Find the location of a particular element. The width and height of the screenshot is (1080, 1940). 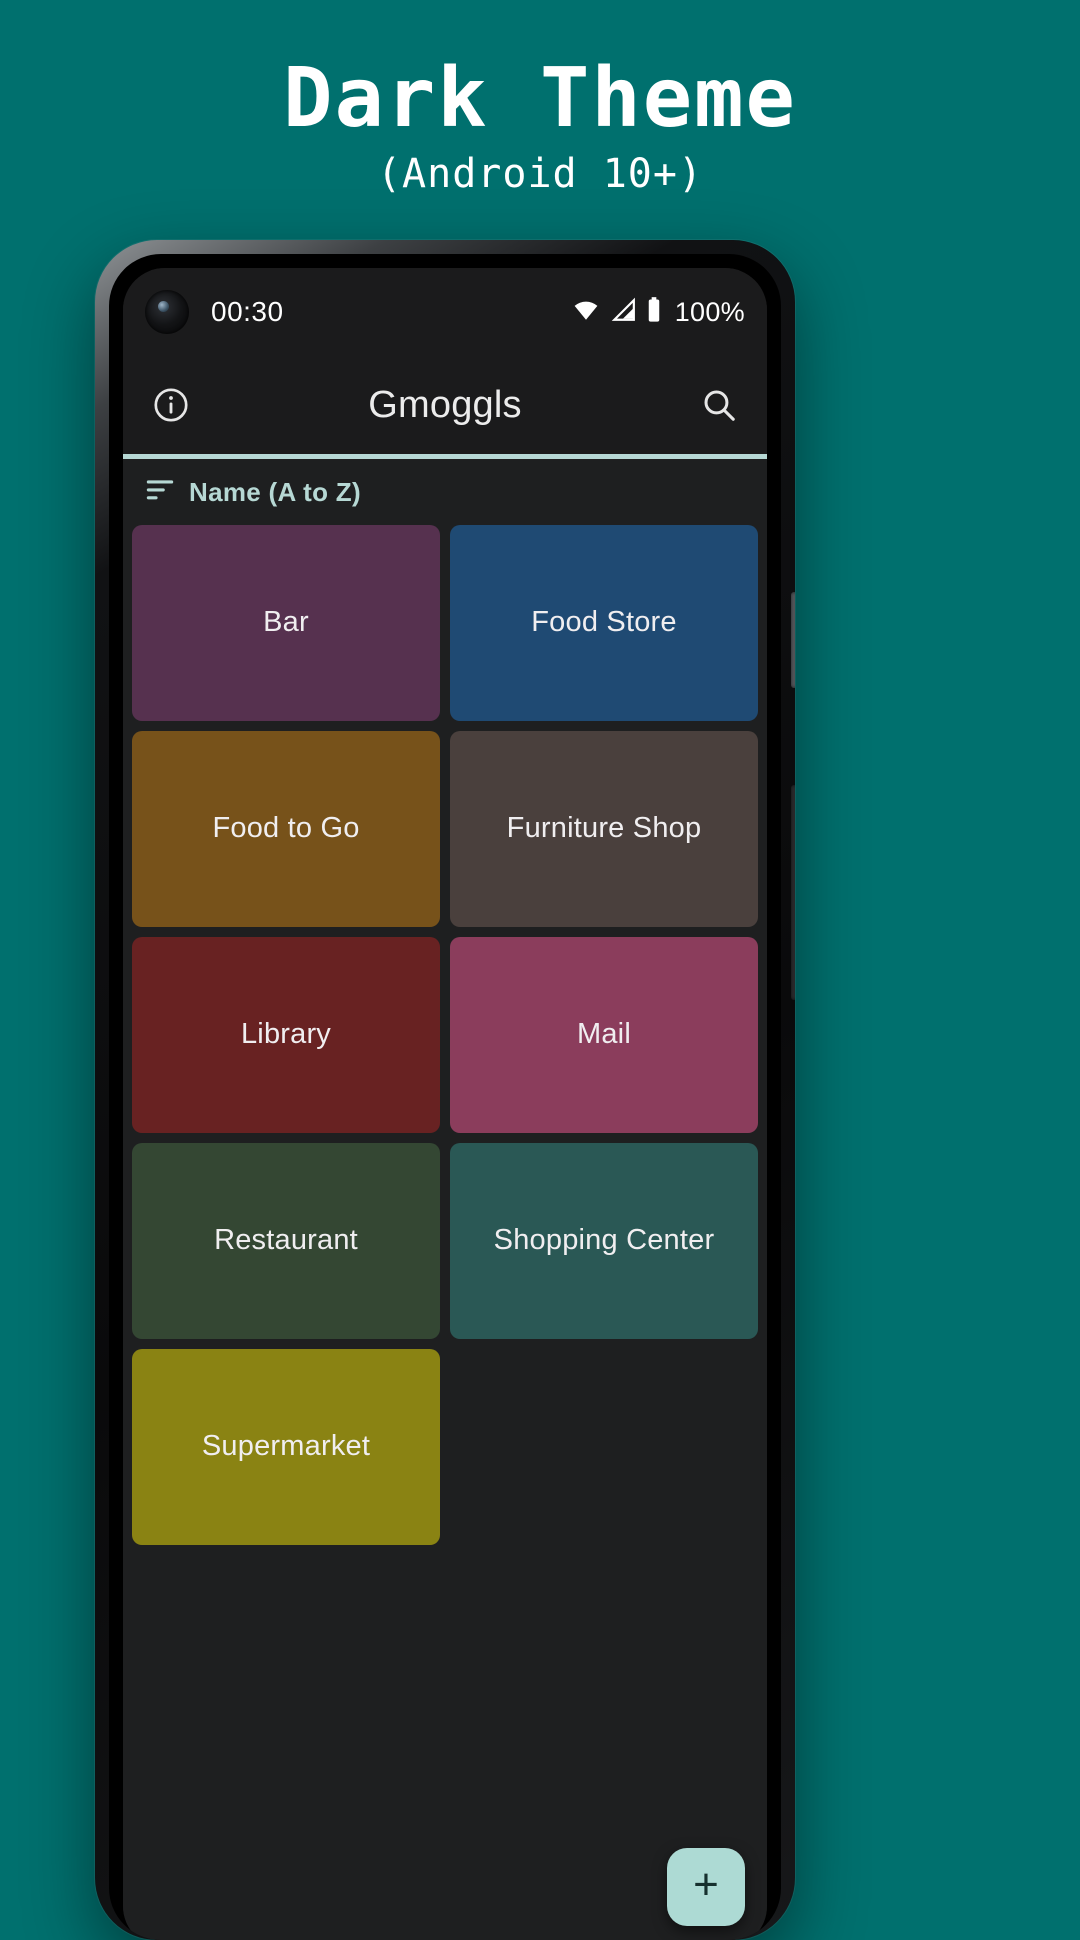

front-camera-icon is located at coordinates (167, 312).